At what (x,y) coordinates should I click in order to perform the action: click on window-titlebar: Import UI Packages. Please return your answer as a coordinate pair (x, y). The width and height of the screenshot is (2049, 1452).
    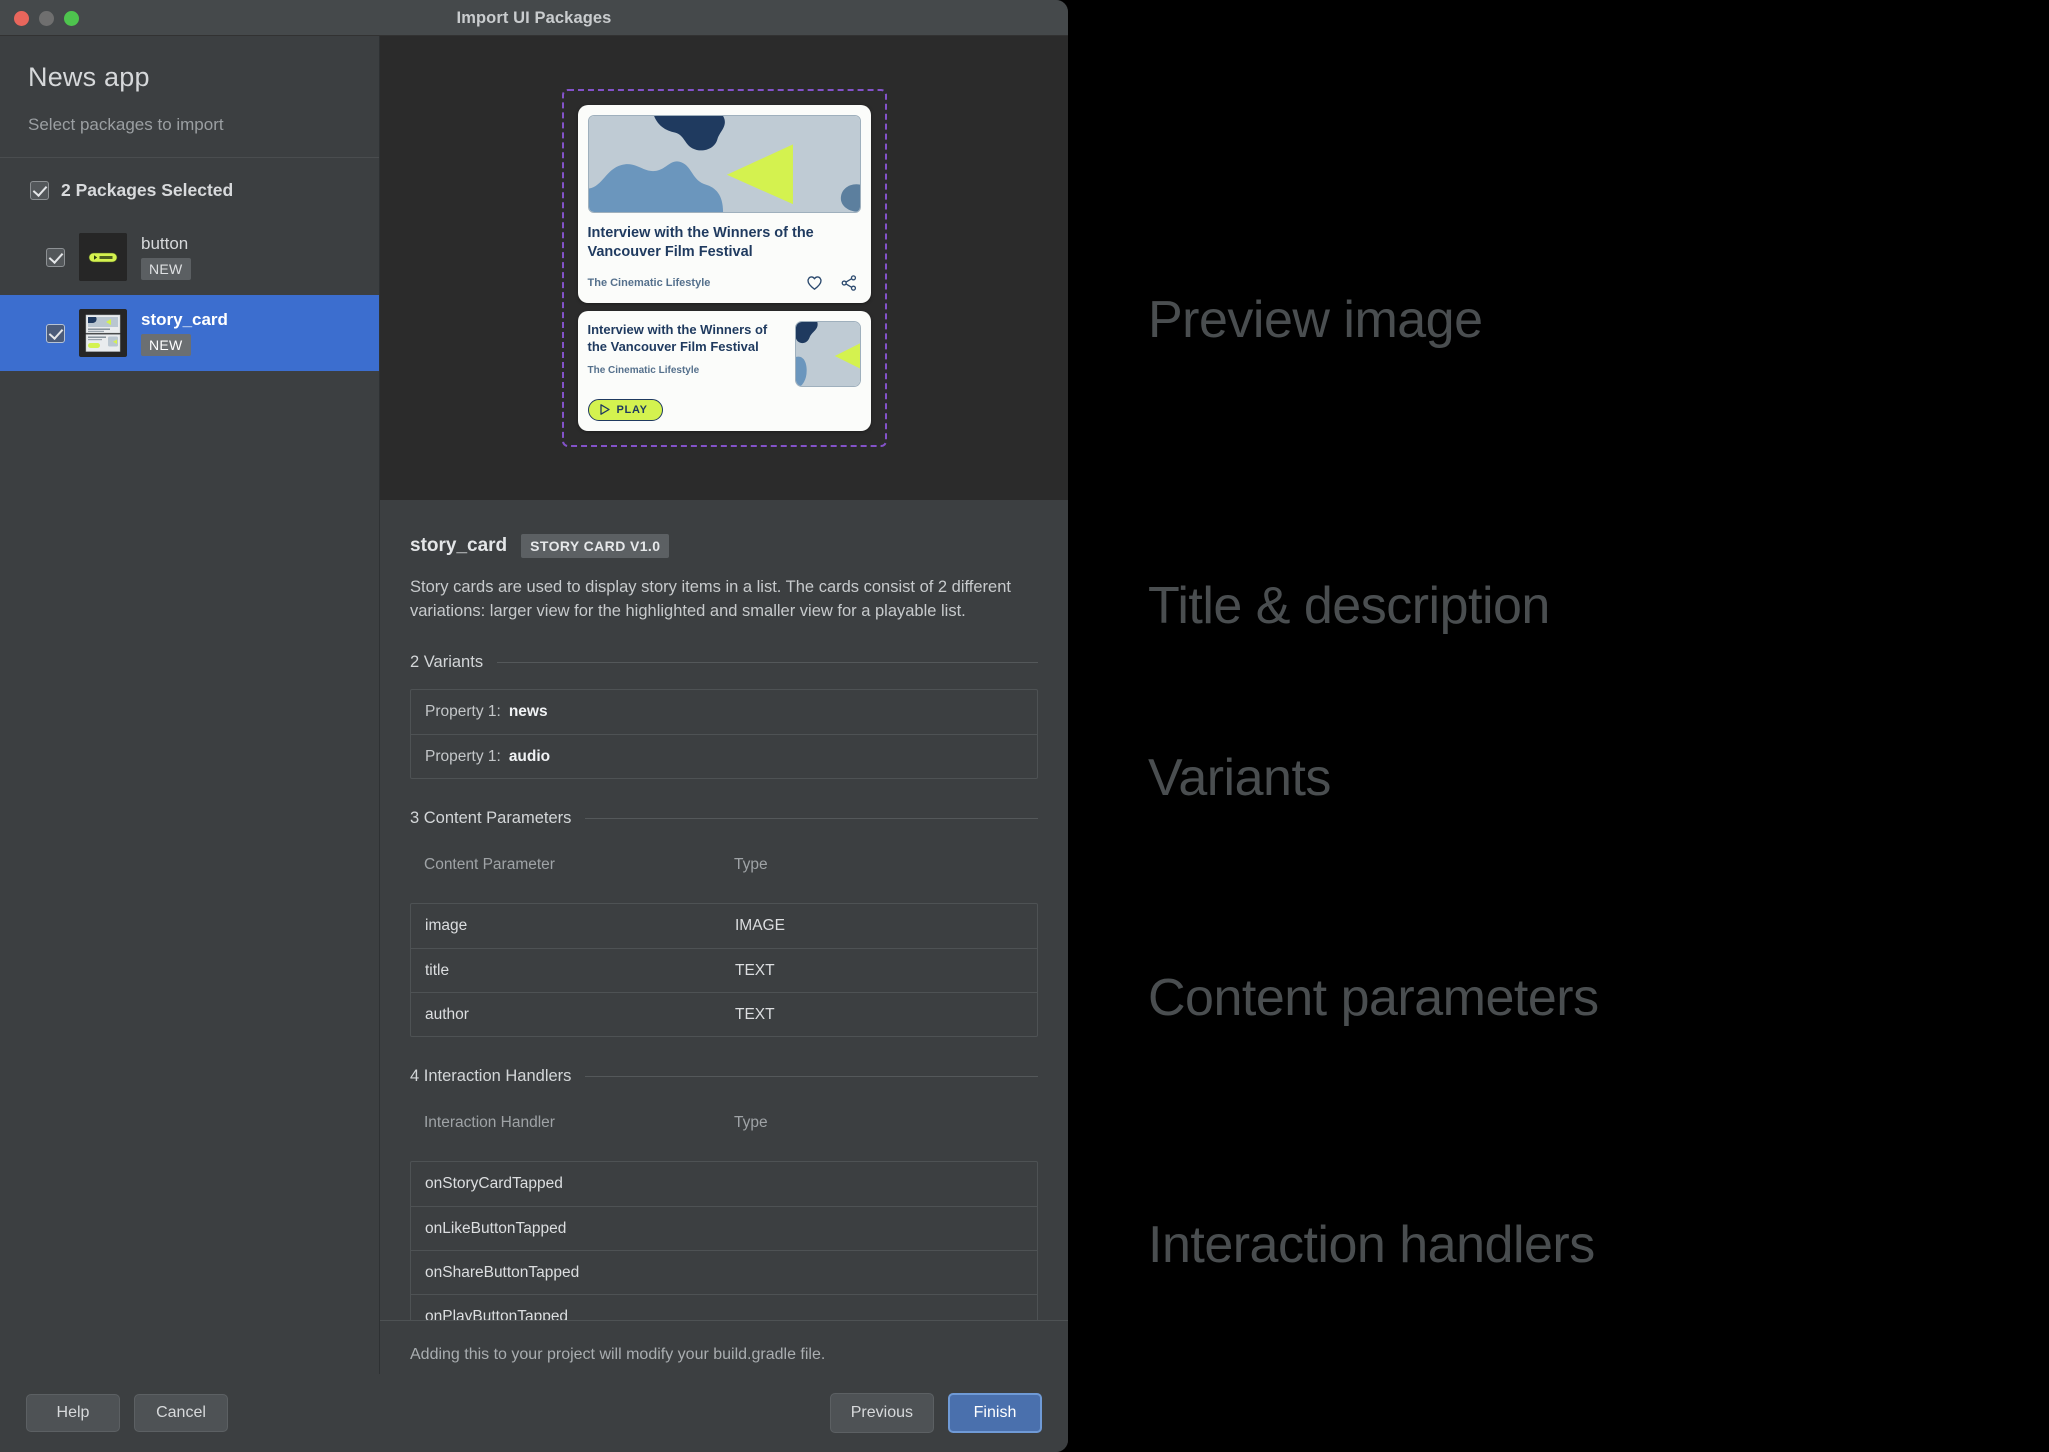
    Looking at the image, I should click on (534, 18).